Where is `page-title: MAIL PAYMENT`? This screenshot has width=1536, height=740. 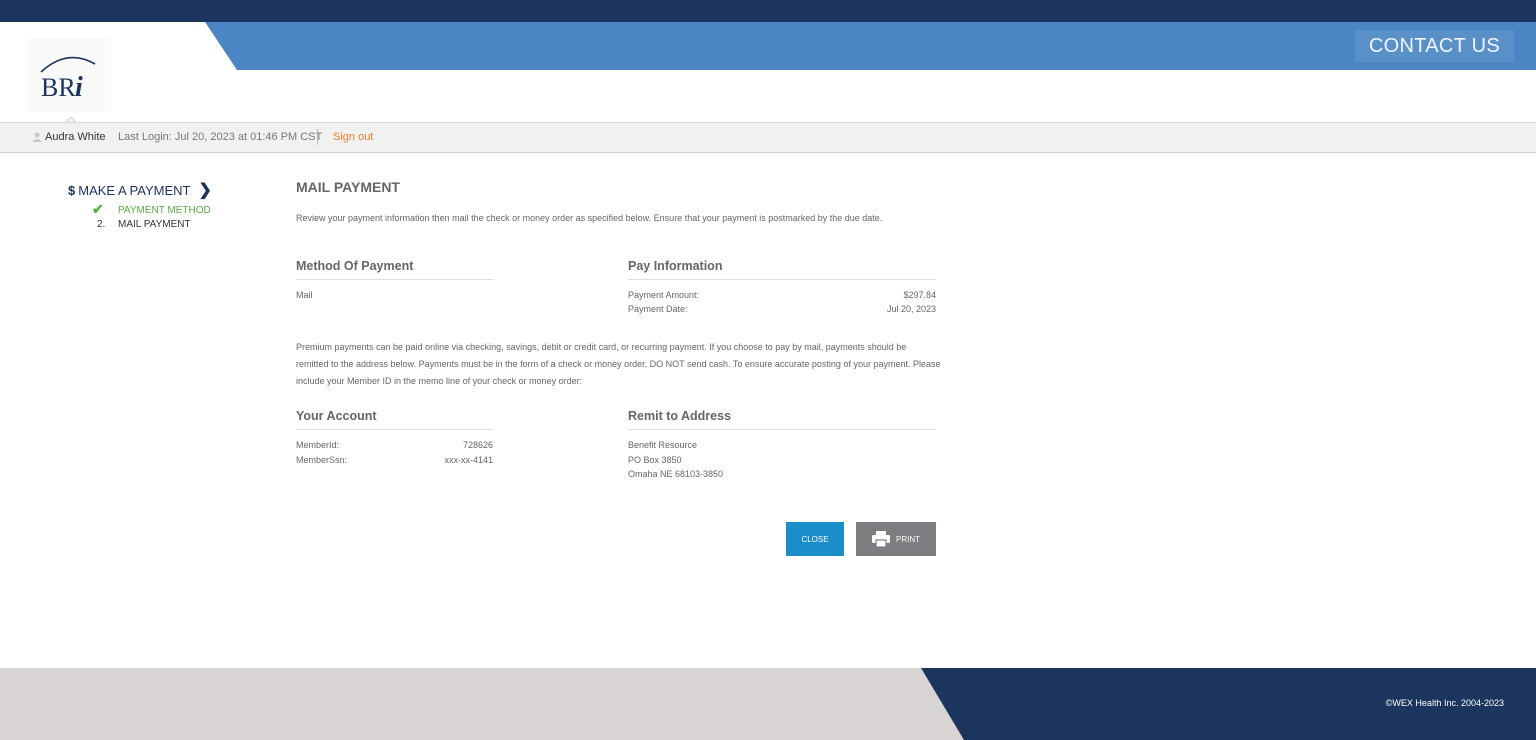 page-title: MAIL PAYMENT is located at coordinates (348, 187).